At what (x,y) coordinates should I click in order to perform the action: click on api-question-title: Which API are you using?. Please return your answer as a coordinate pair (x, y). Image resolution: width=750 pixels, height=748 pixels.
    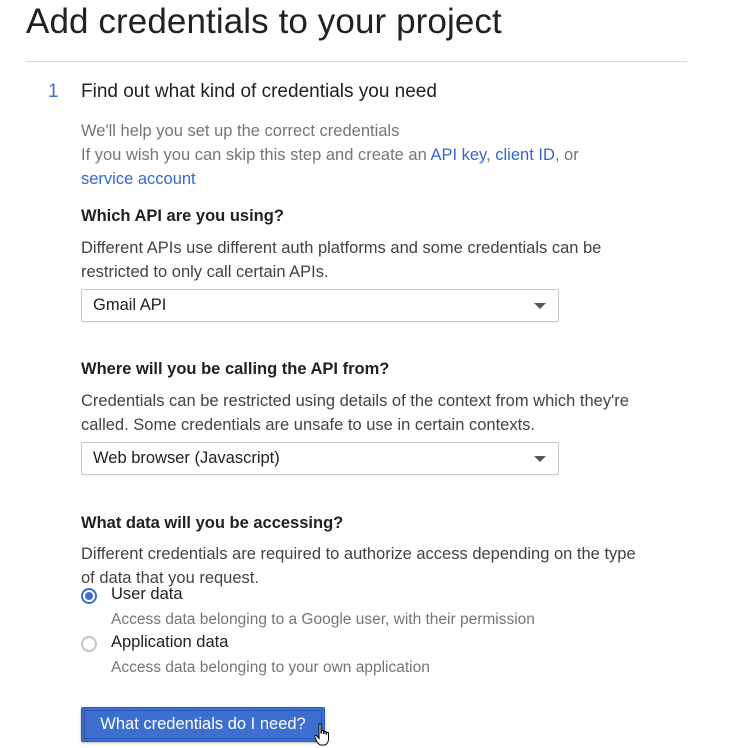
    Looking at the image, I should click on (182, 216).